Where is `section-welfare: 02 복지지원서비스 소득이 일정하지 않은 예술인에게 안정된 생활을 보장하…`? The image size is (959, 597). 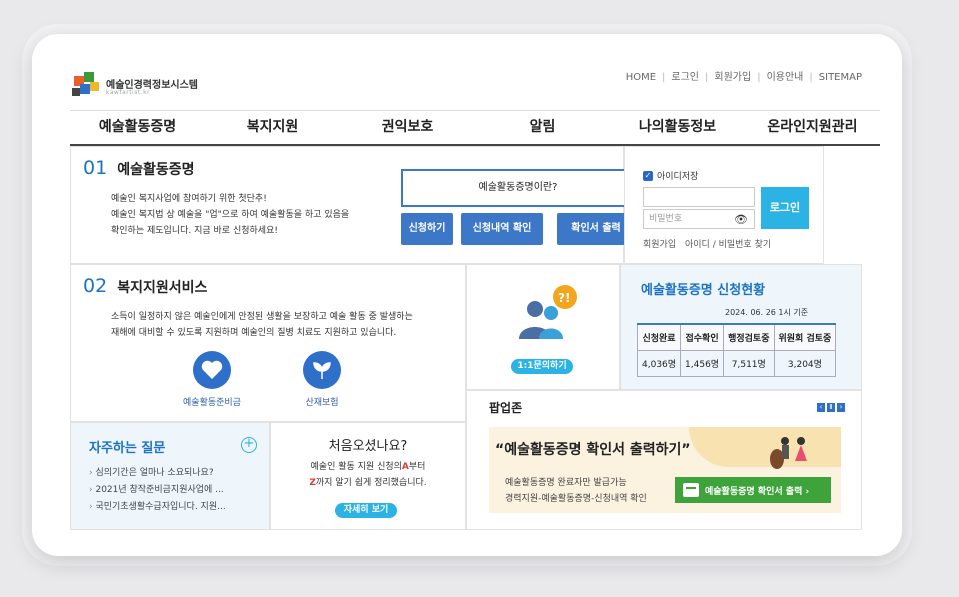
section-welfare: 02 복지지원서비스 소득이 일정하지 않은 예술인에게 안정된 생활을 보장하… is located at coordinates (268, 343).